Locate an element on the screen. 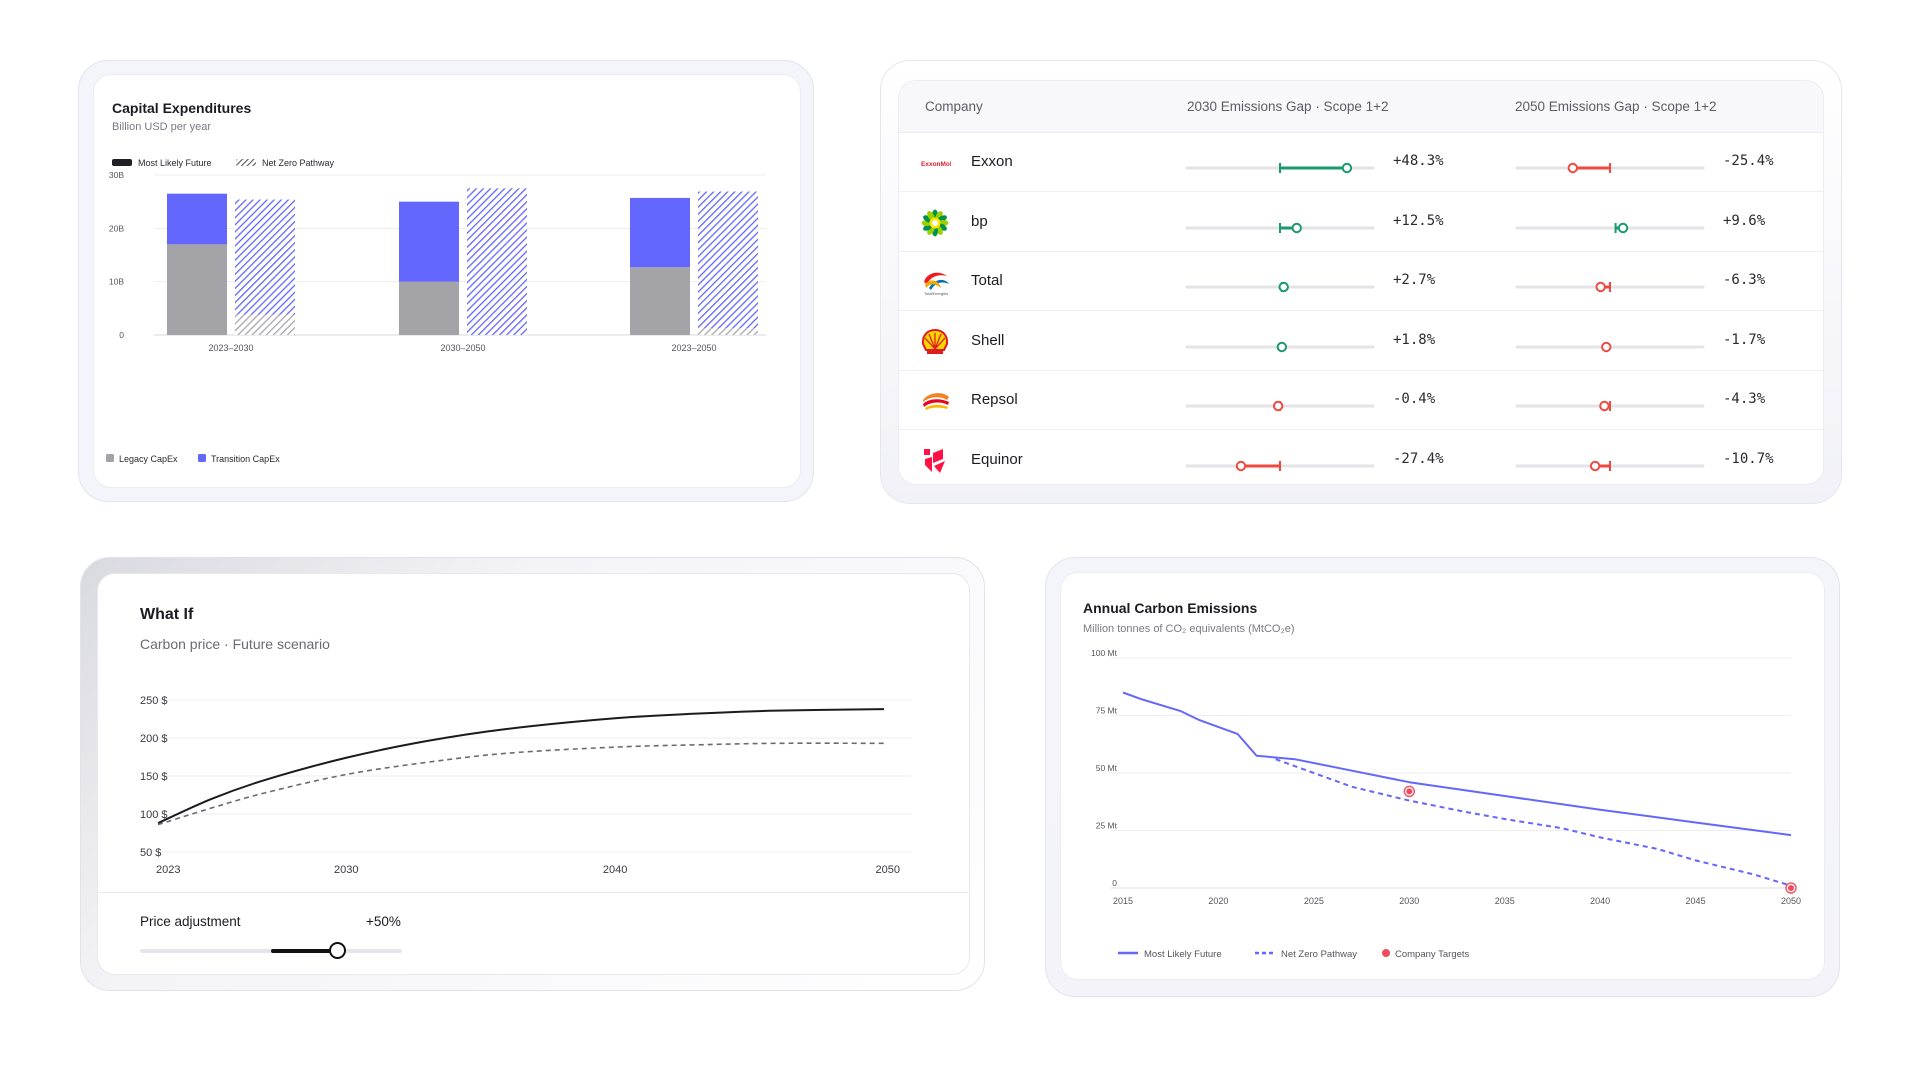 Image resolution: width=1920 pixels, height=1080 pixels. divider is located at coordinates (533, 892).